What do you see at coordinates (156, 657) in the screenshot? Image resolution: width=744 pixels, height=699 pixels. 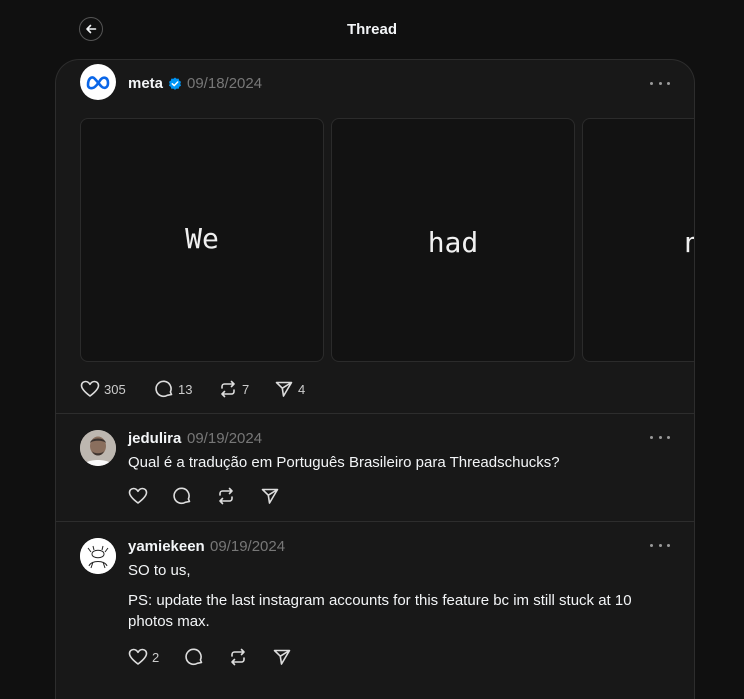 I see `like-count: 2` at bounding box center [156, 657].